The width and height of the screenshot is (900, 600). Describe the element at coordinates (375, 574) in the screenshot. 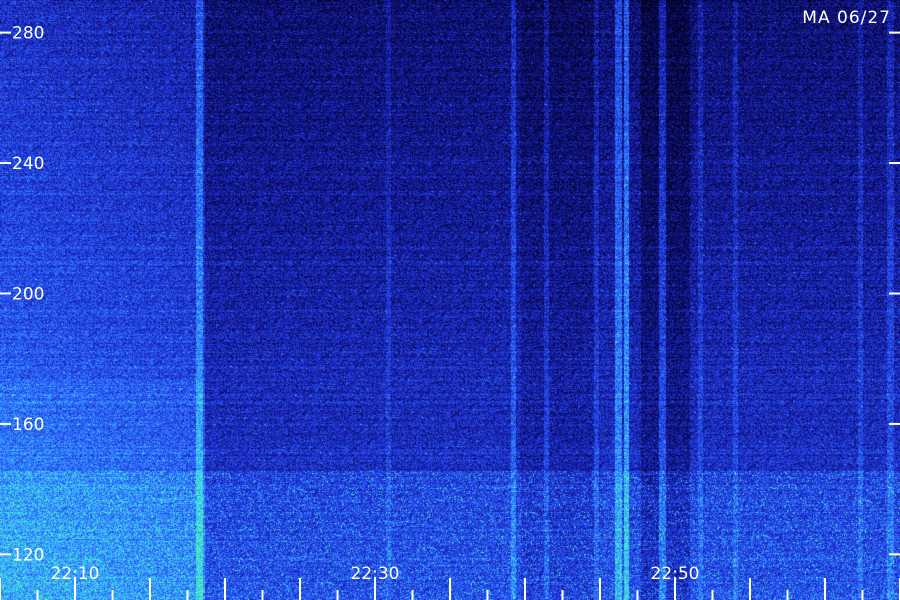

I see `x-tick-label: 22:30` at that location.